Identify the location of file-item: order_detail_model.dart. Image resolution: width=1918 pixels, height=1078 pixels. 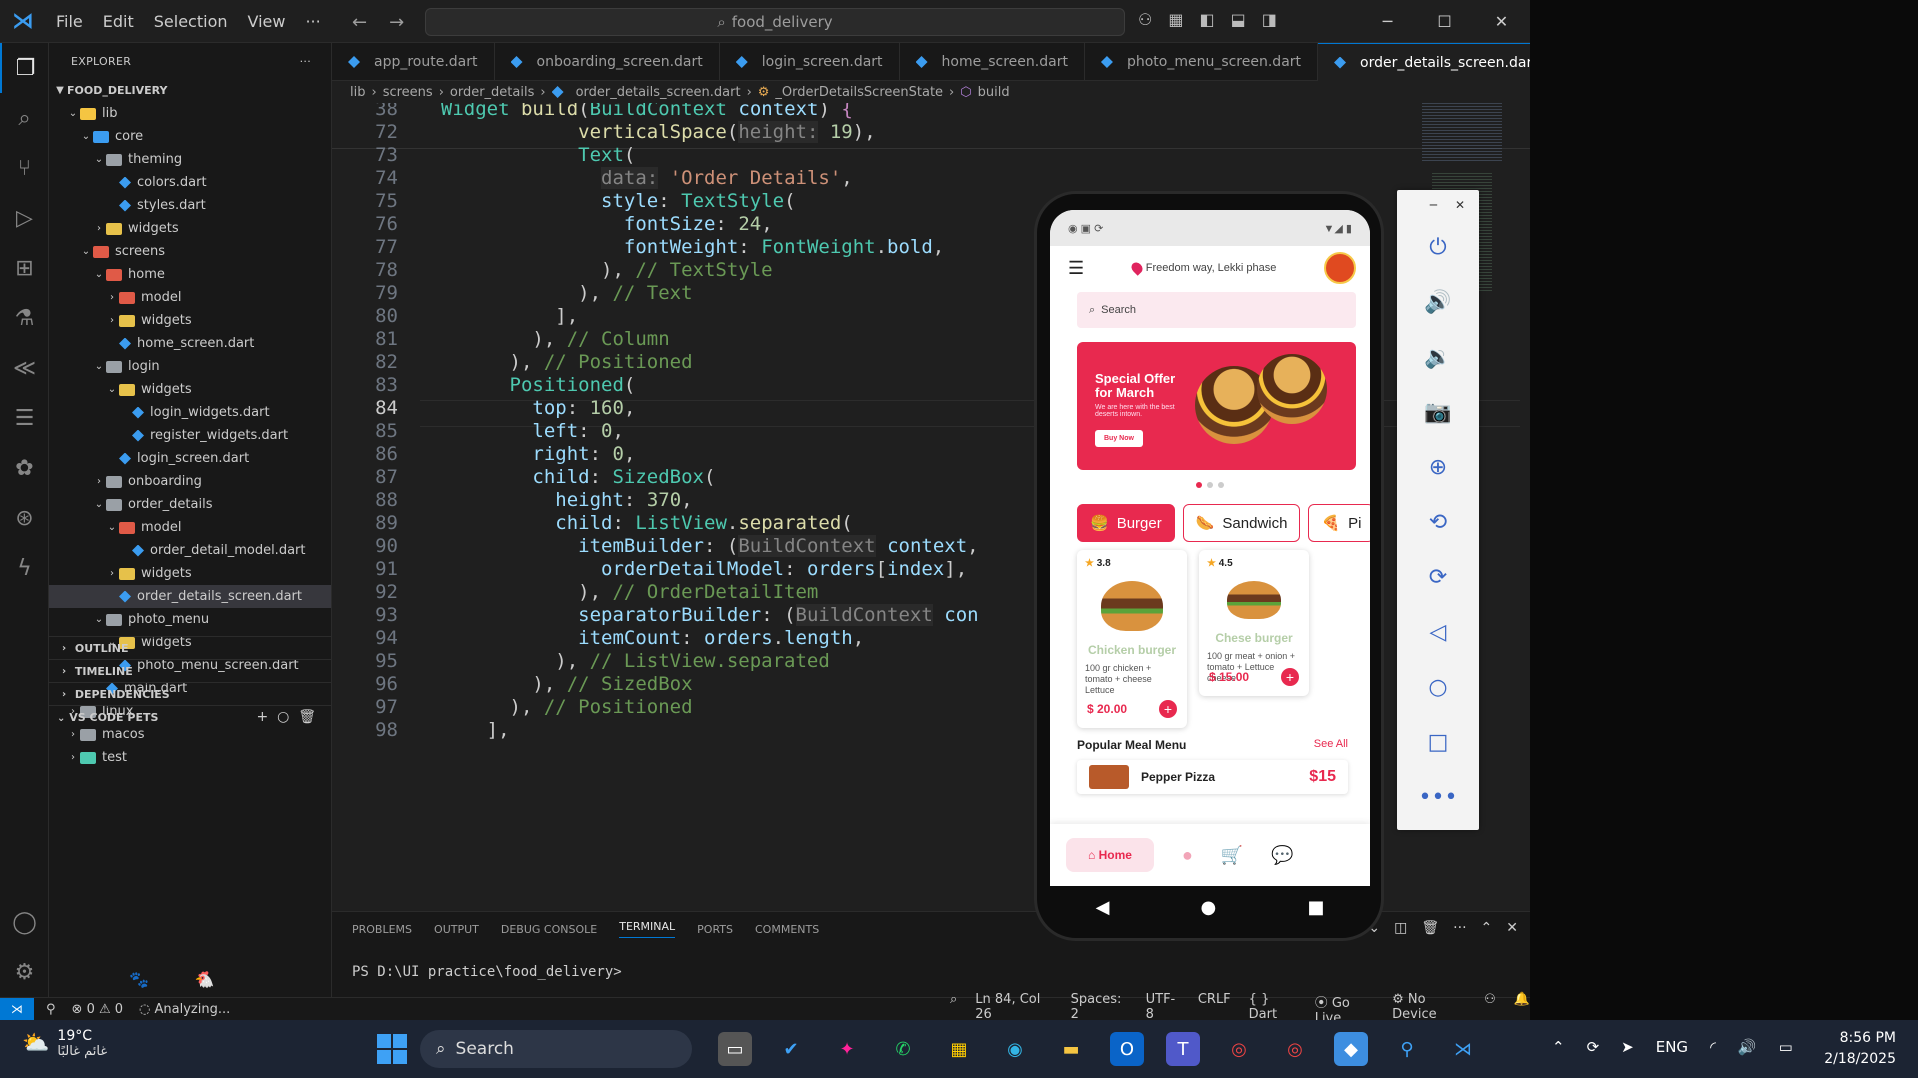
(190, 550).